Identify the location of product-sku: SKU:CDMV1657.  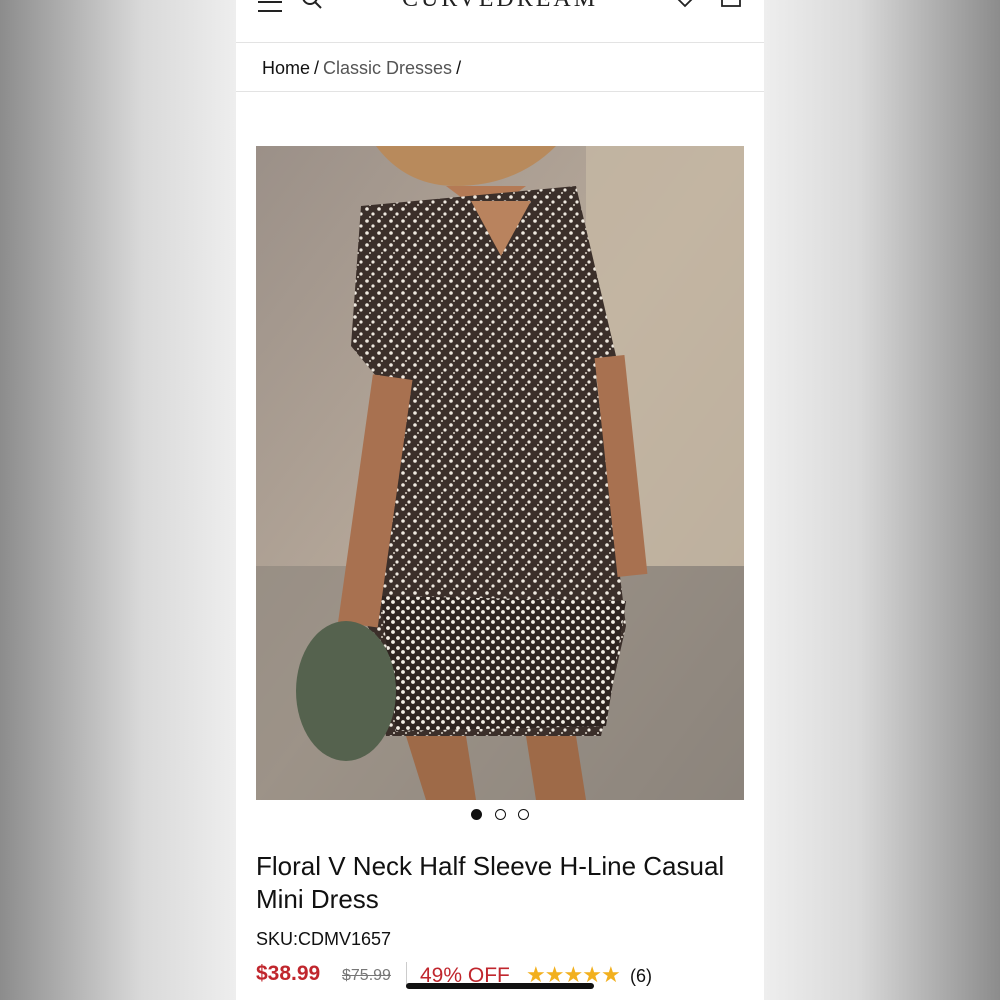
(324, 939).